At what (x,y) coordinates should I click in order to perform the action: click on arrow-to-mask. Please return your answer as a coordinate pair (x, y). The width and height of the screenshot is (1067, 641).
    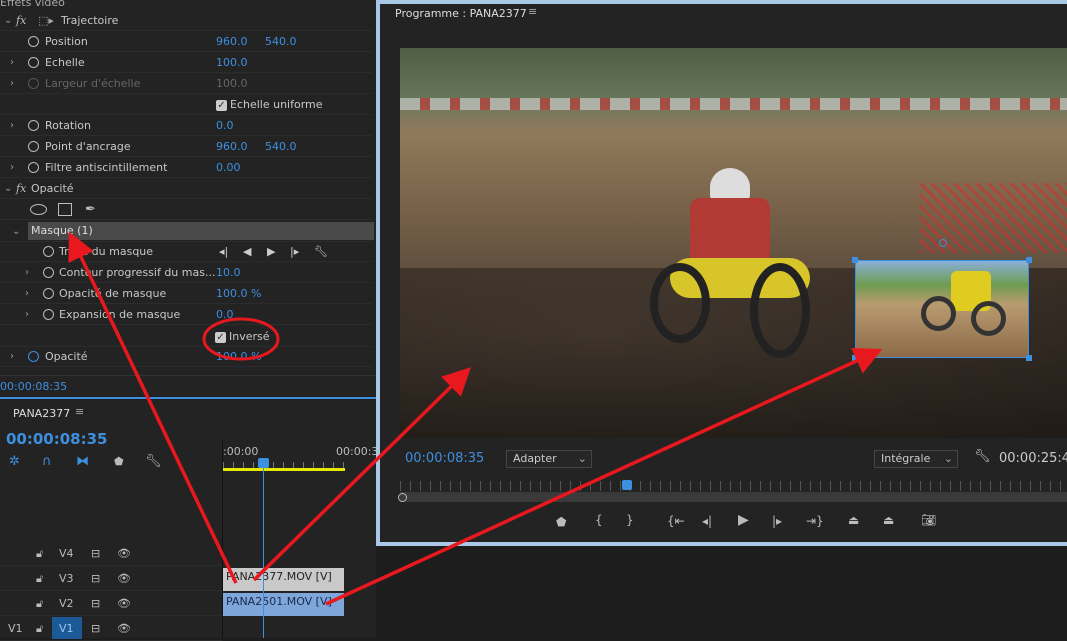
    Looking at the image, I should click on (153, 407).